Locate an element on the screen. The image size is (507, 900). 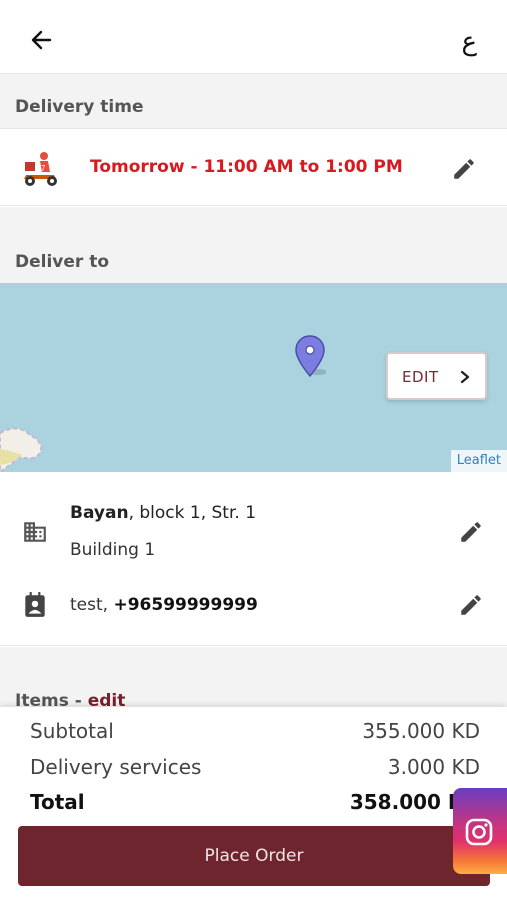
map-edit-button: EDIT is located at coordinates (436, 376).